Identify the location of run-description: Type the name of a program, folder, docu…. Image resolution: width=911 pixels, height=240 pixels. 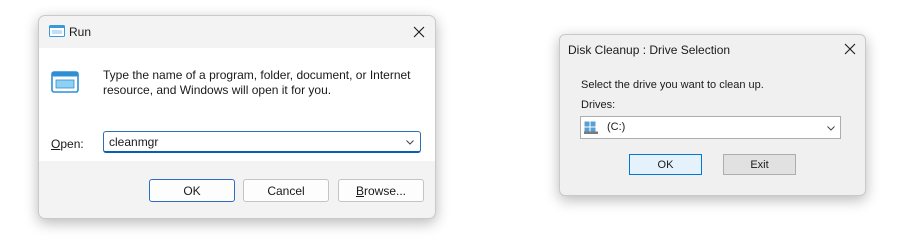
(257, 82).